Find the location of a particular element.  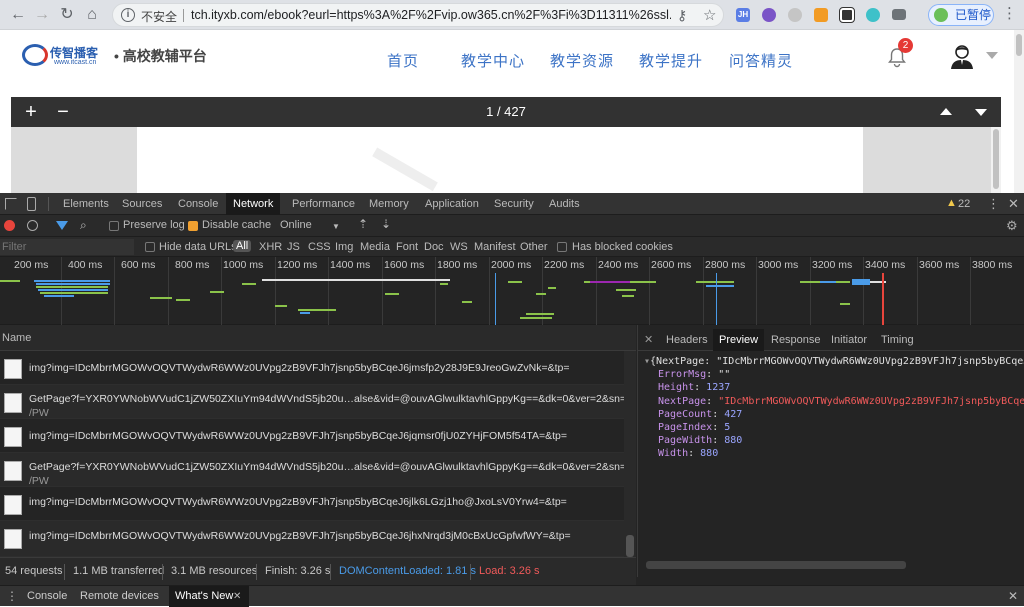

nav-teaching-improve: 教学提升 is located at coordinates (671, 60).